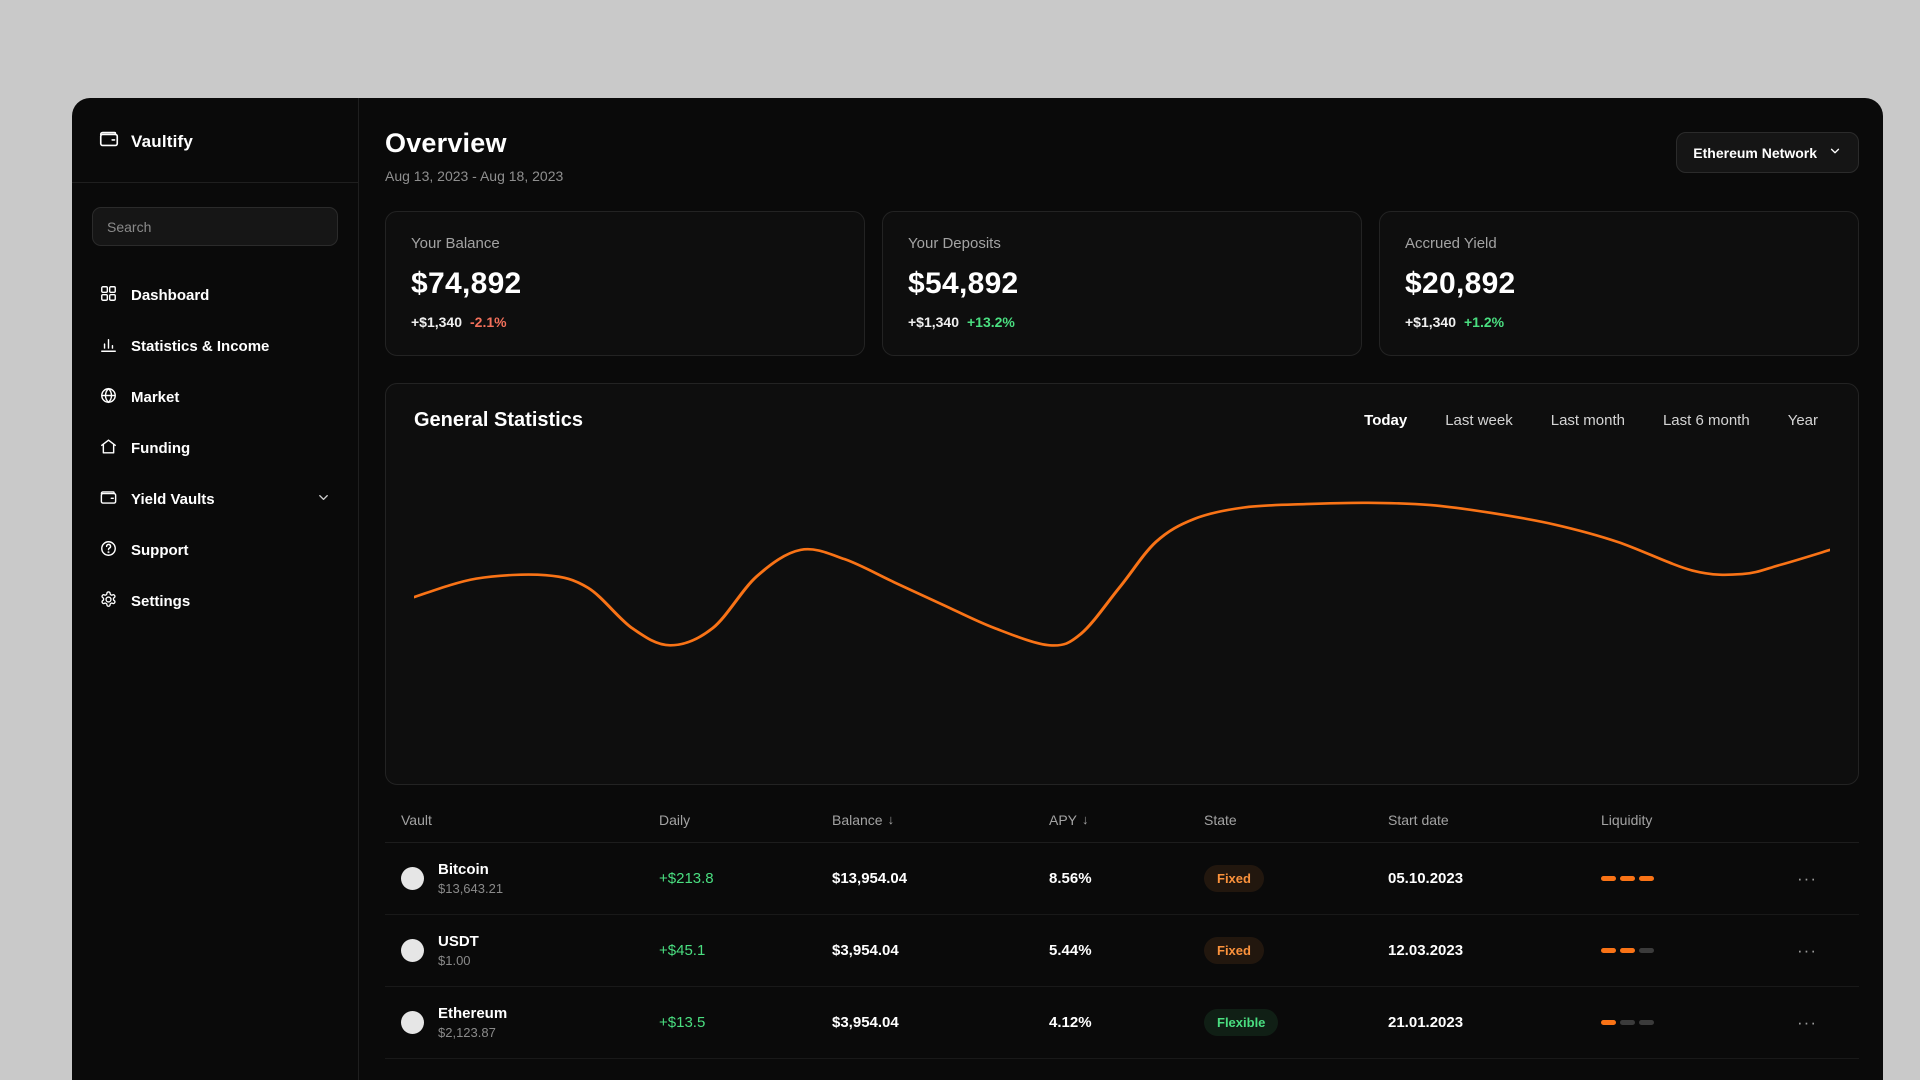 This screenshot has height=1080, width=1920. Describe the element at coordinates (1426, 878) in the screenshot. I see `start-date: 05.10.2023` at that location.